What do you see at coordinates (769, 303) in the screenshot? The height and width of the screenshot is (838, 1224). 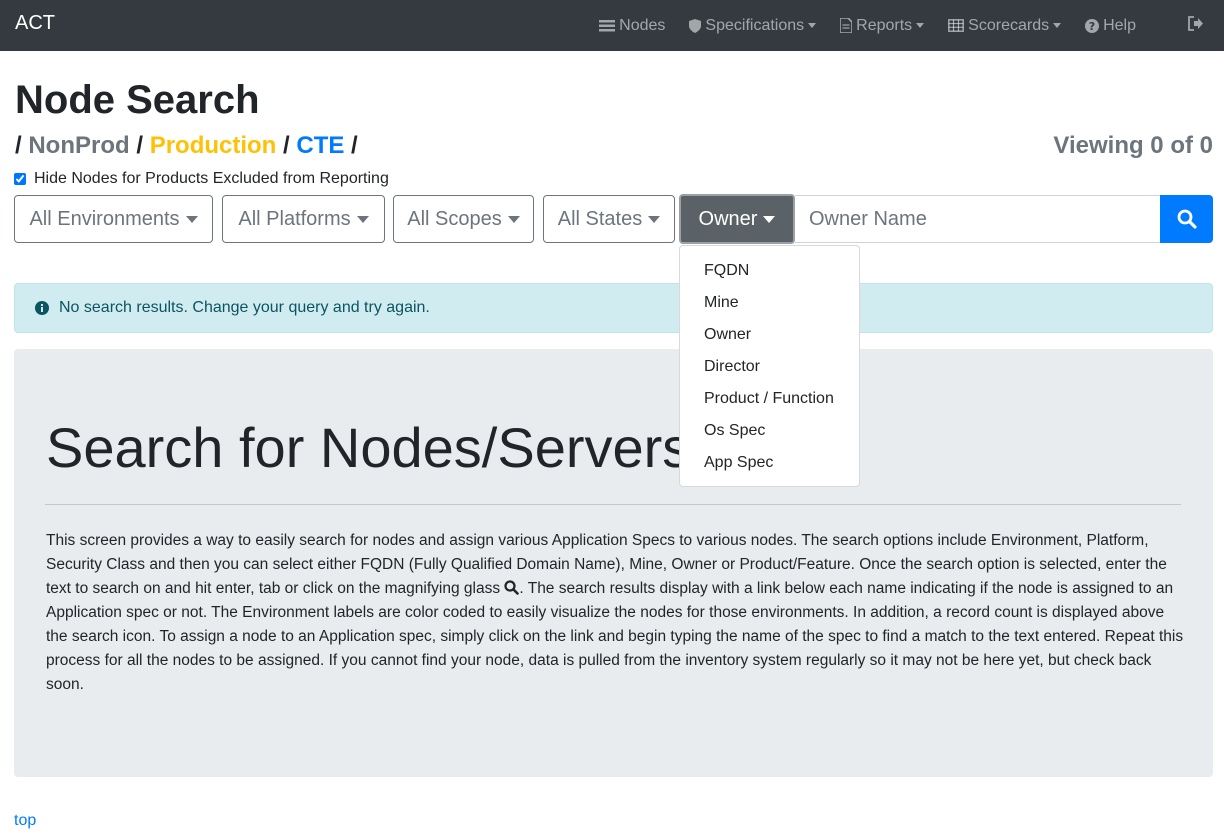 I see `menu-item-mine: Mine` at bounding box center [769, 303].